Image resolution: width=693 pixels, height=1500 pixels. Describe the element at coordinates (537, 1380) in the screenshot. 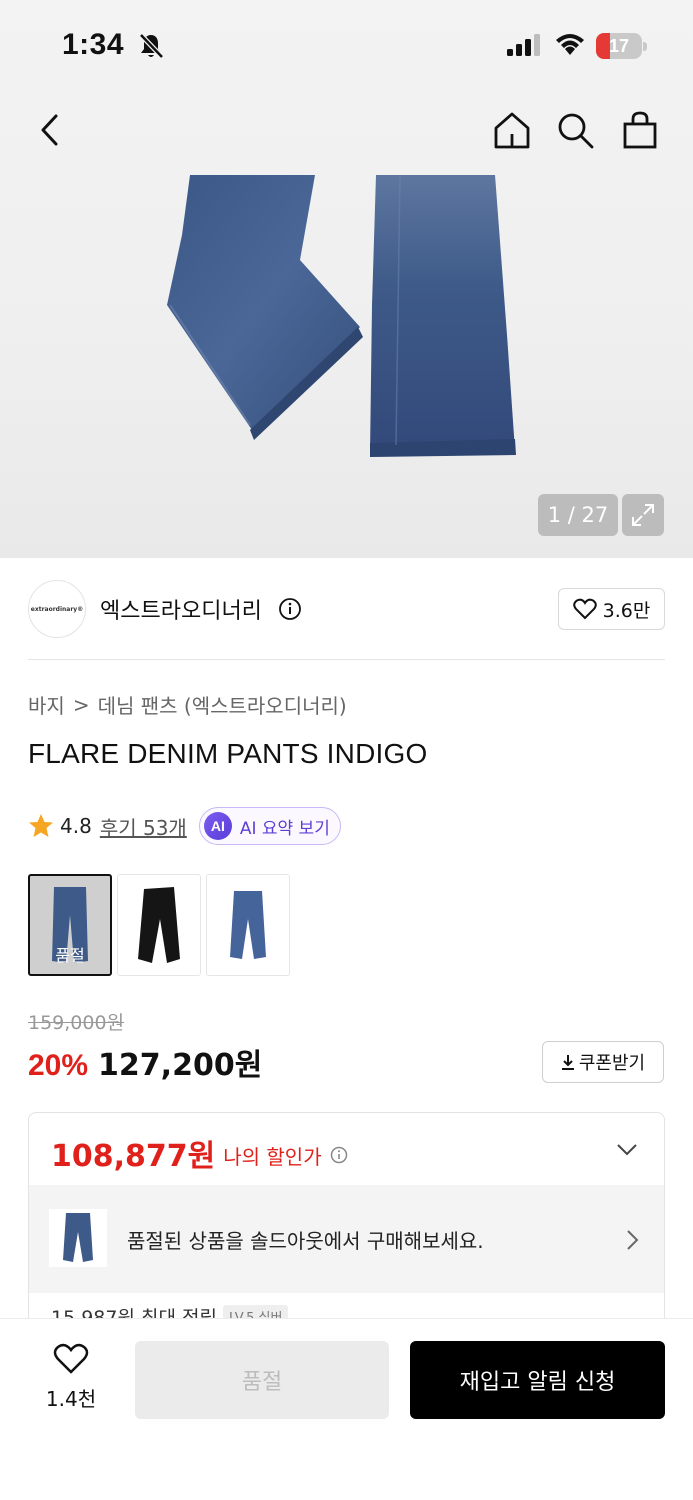

I see `restock-alert-button: 재입고 알림 신청` at that location.